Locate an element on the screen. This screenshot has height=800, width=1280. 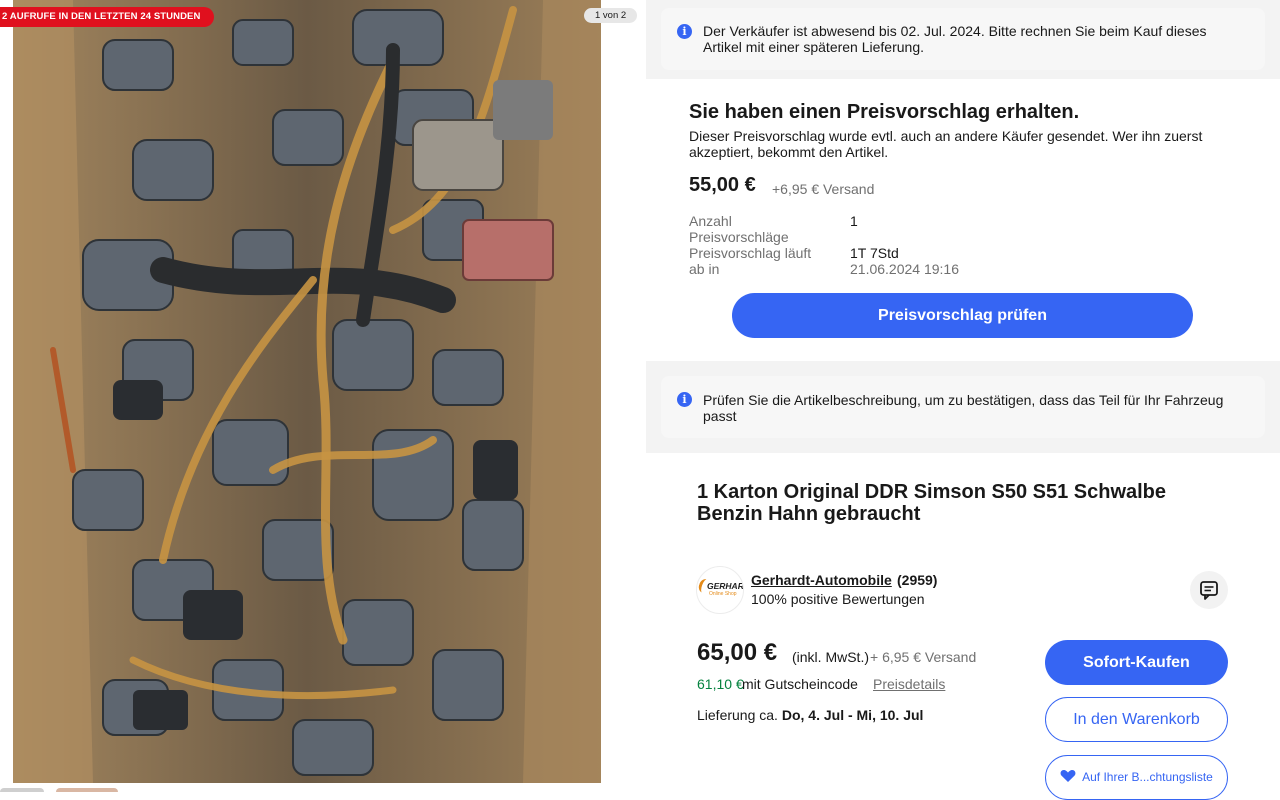
item-shipping: + 6,95 € Versand is located at coordinates (923, 657).